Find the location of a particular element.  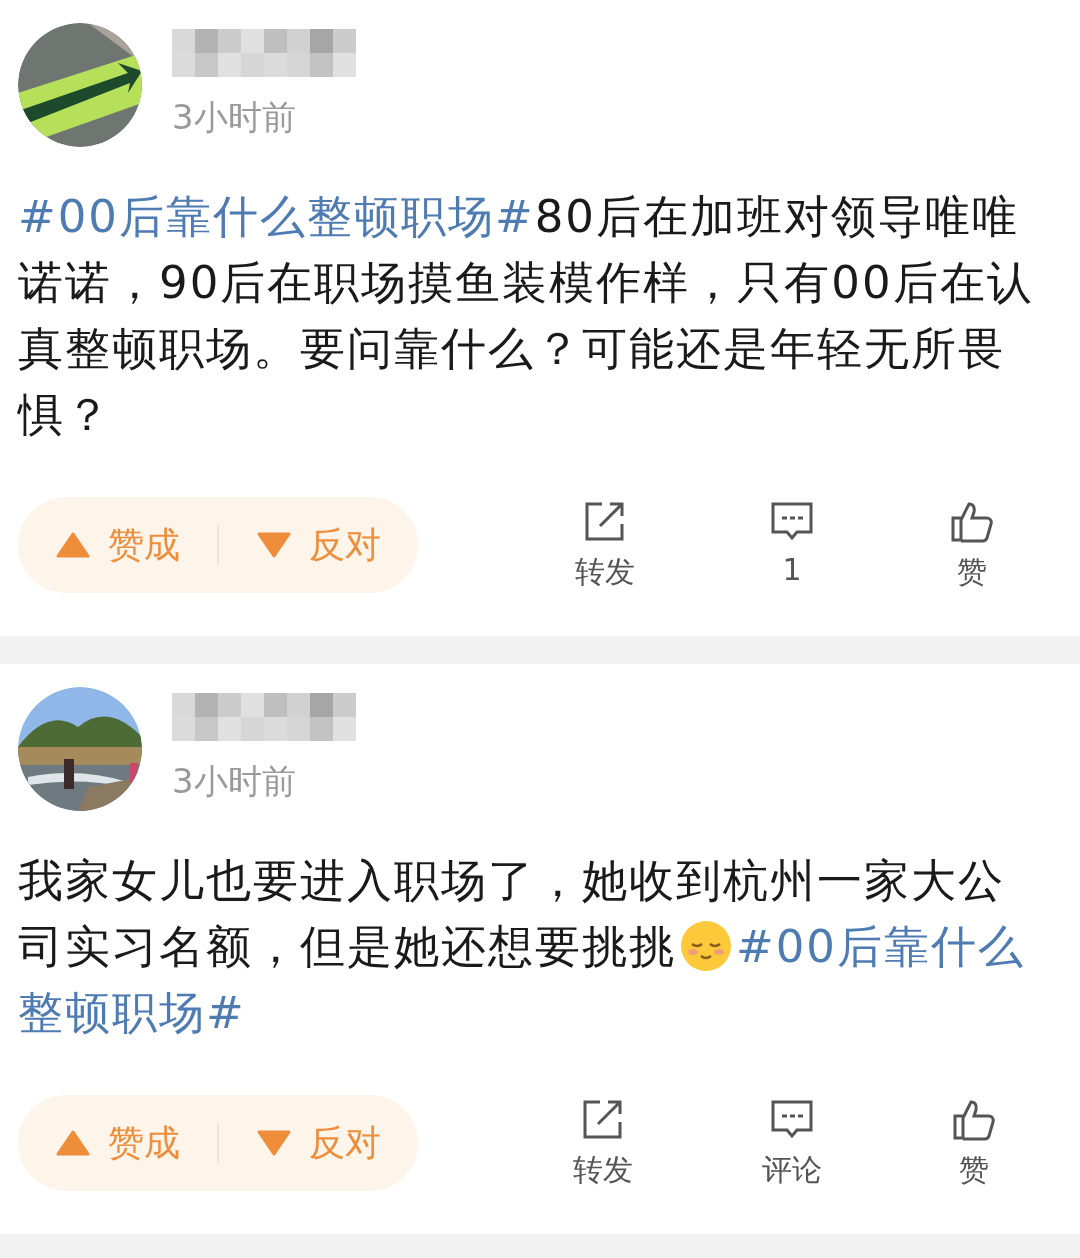

comment-button: 评论 is located at coordinates (792, 1143).